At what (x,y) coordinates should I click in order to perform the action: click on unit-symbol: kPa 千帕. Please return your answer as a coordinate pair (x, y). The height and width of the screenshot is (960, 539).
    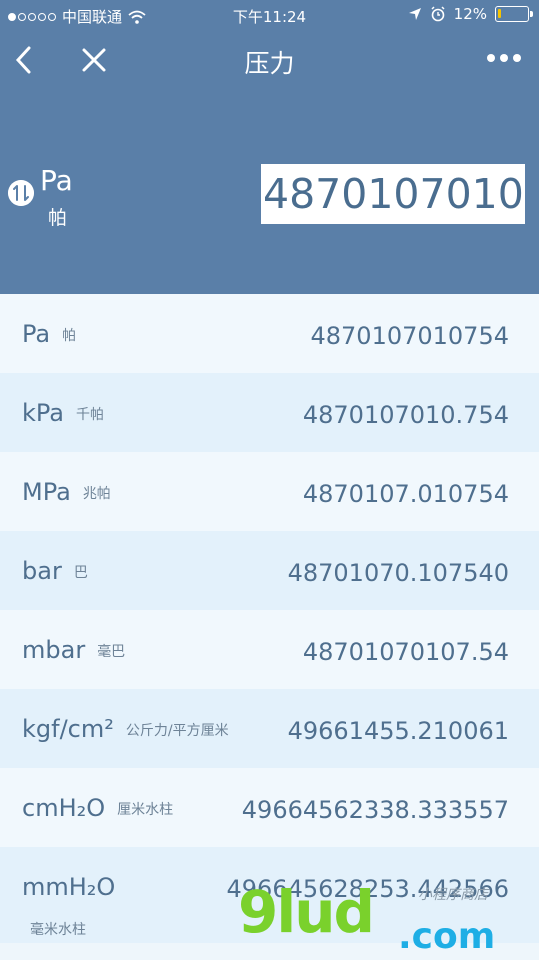
    Looking at the image, I should click on (63, 413).